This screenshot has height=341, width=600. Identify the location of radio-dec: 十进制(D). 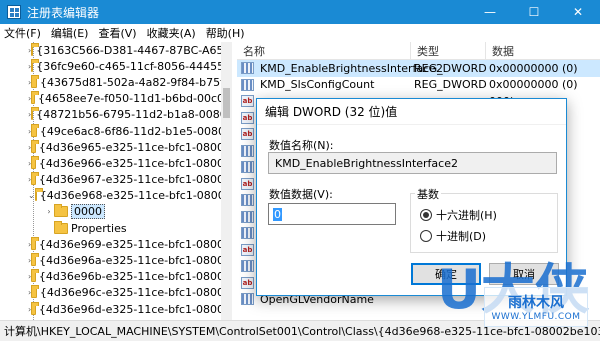
(453, 236).